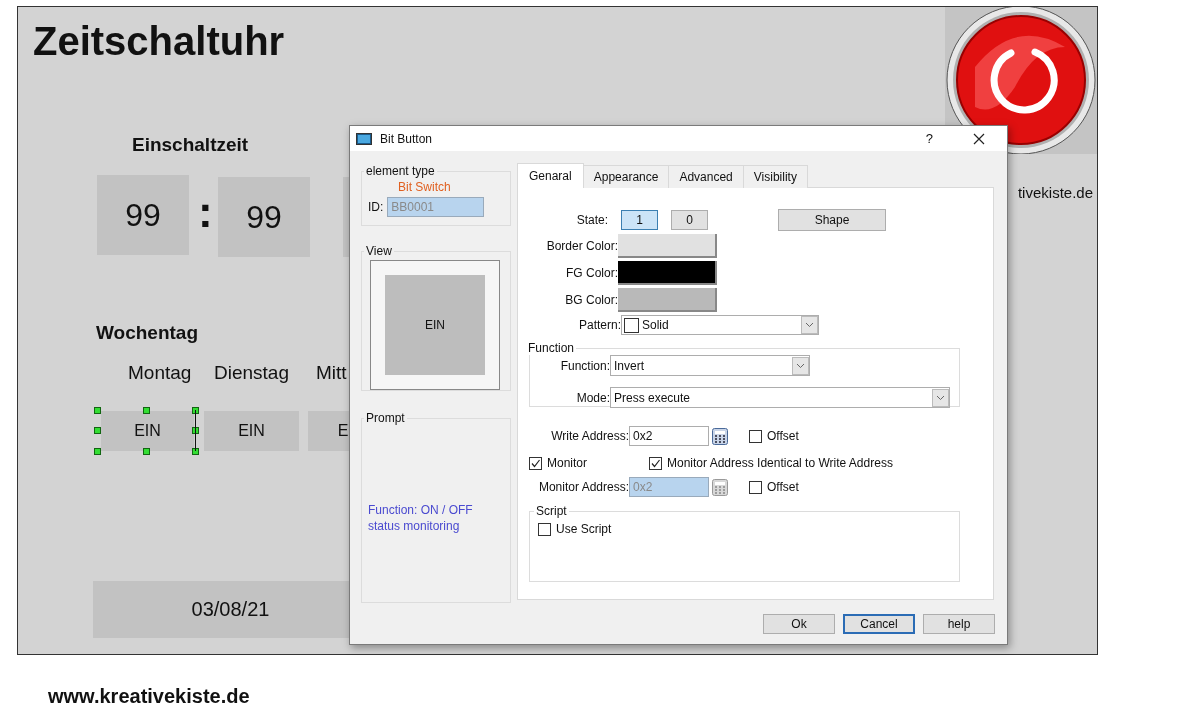  I want to click on field-label: Monitor Address:, so click(583, 487).